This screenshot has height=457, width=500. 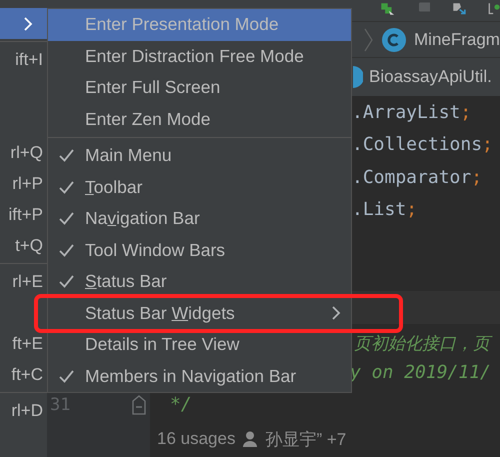 What do you see at coordinates (412, 112) in the screenshot?
I see `code-line: .ArrayList;` at bounding box center [412, 112].